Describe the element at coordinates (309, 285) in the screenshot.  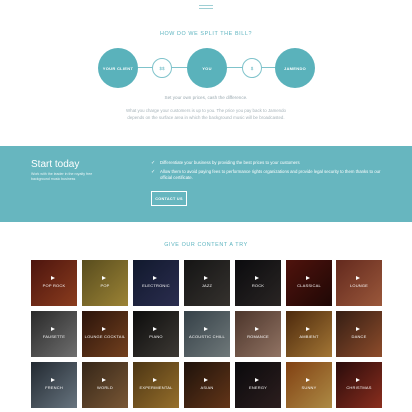
I see `genre-label: CLASSICAL` at that location.